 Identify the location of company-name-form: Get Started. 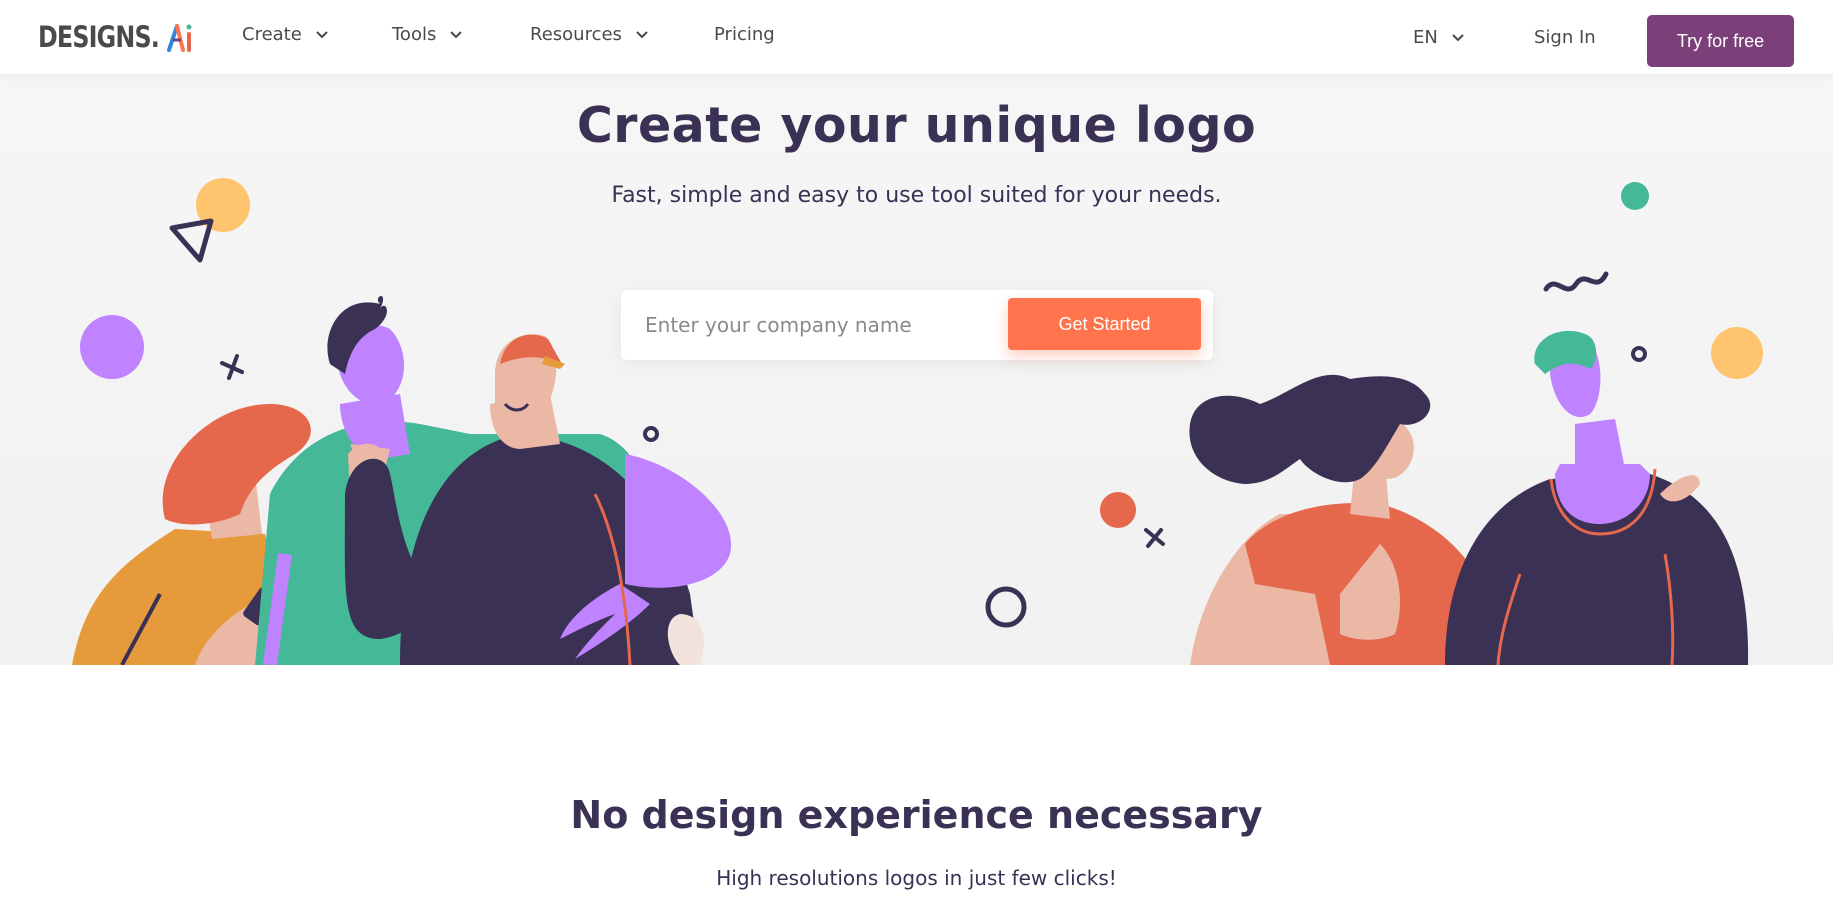
(917, 325).